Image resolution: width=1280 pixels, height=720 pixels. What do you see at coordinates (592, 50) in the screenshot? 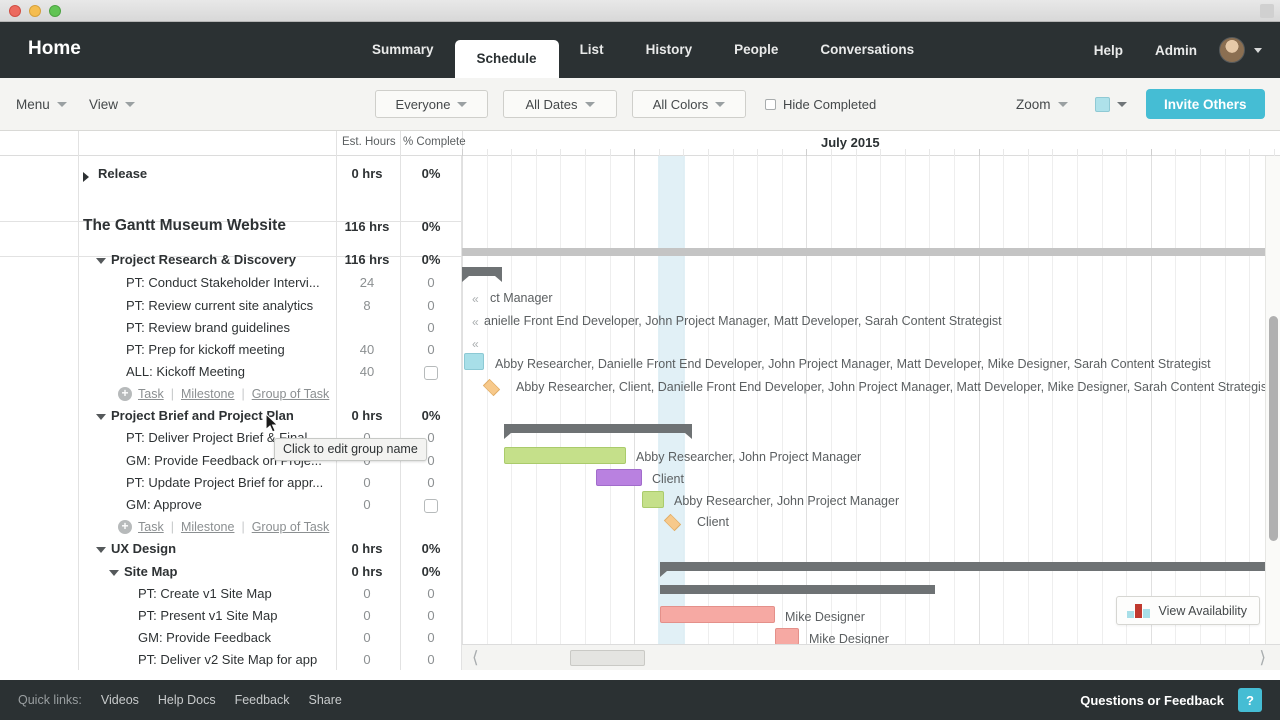
I see `tab-list: List` at bounding box center [592, 50].